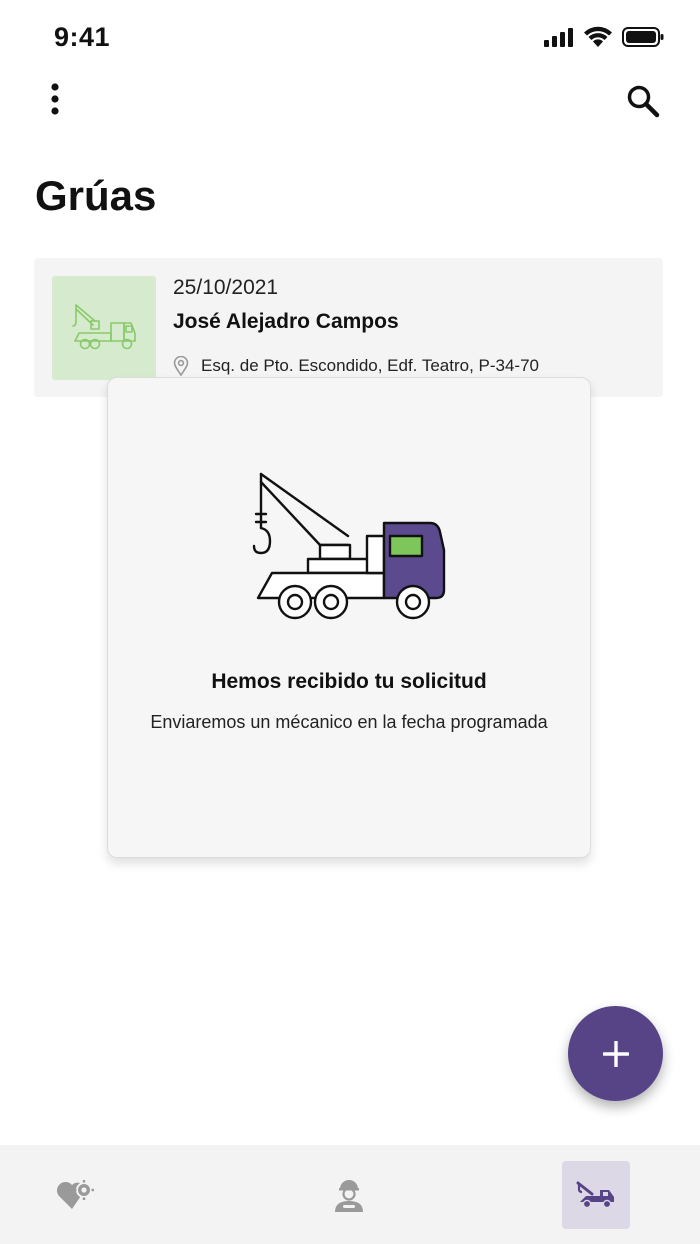 This screenshot has height=1244, width=700. I want to click on status-time: 9:41, so click(82, 37).